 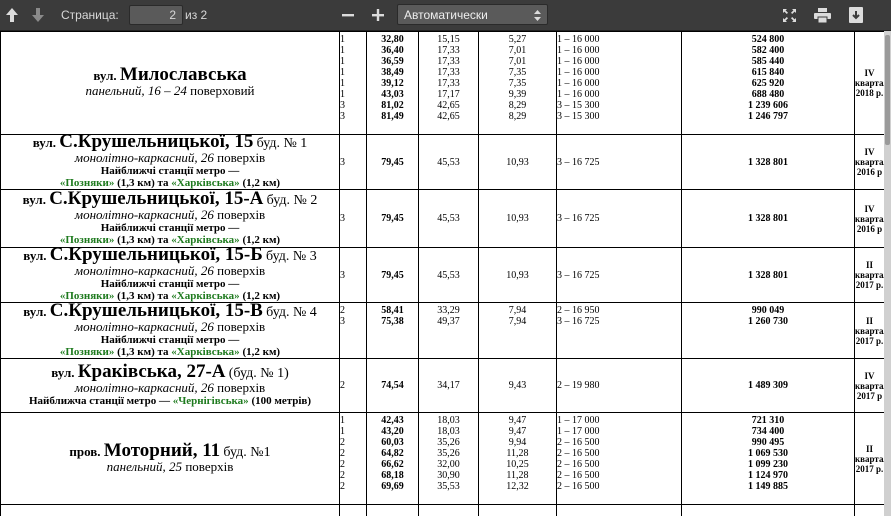 What do you see at coordinates (448, 475) in the screenshot?
I see `table-cell-value: 30,90` at bounding box center [448, 475].